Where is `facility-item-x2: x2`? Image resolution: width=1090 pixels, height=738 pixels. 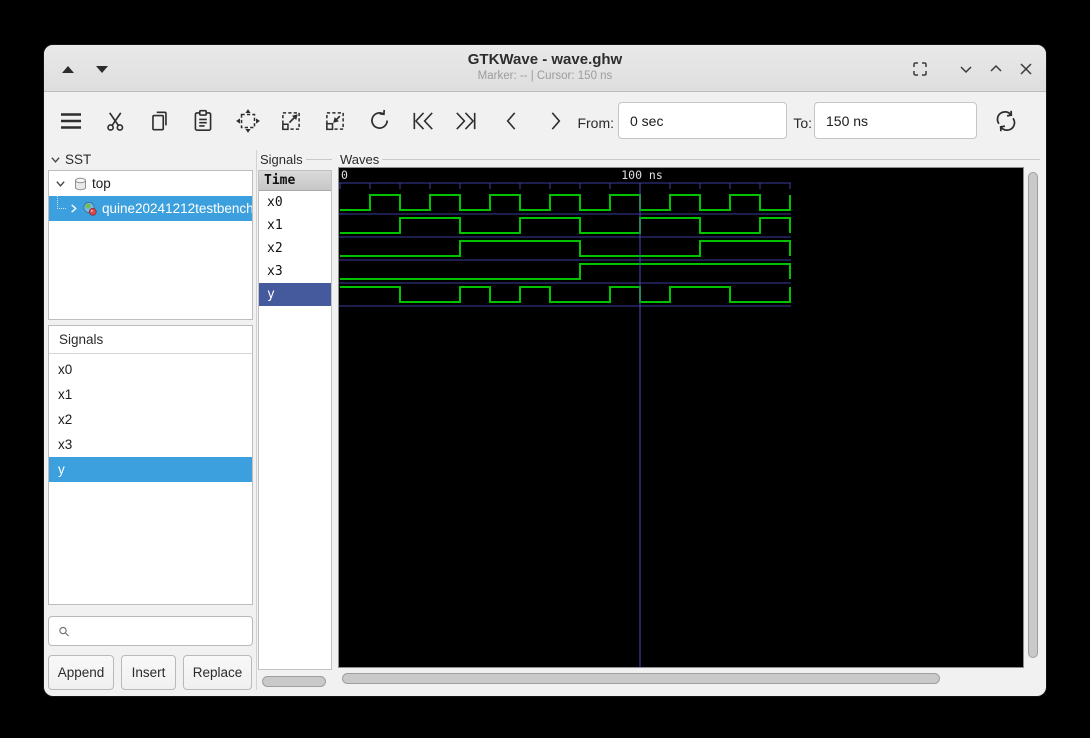 facility-item-x2: x2 is located at coordinates (150, 419).